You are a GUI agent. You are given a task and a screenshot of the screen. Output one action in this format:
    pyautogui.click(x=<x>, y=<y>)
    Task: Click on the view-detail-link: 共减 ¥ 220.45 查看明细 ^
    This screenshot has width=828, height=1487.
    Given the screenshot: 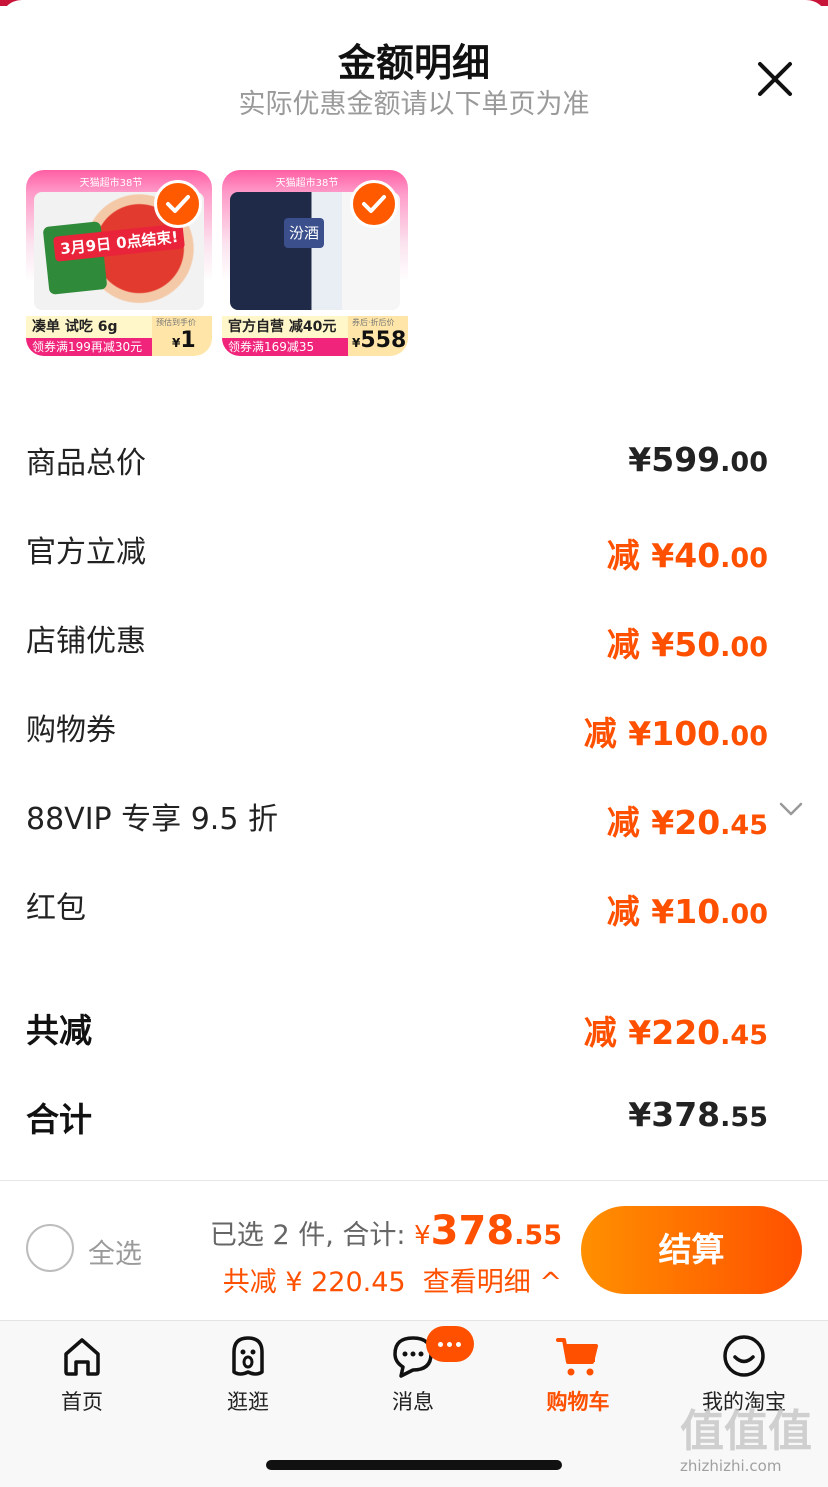 What is the action you would take?
    pyautogui.click(x=392, y=1279)
    